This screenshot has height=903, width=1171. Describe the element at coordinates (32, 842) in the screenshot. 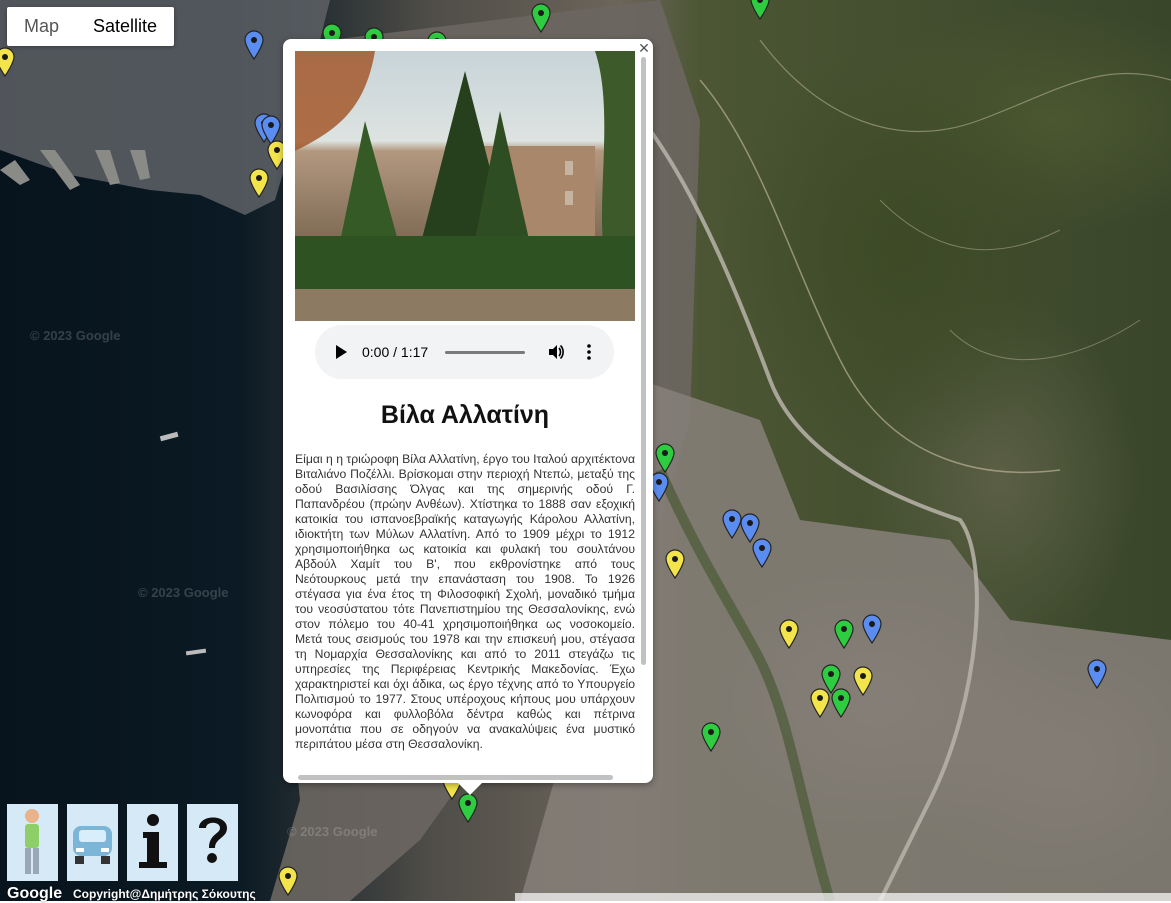

I see `walking-person-icon` at that location.